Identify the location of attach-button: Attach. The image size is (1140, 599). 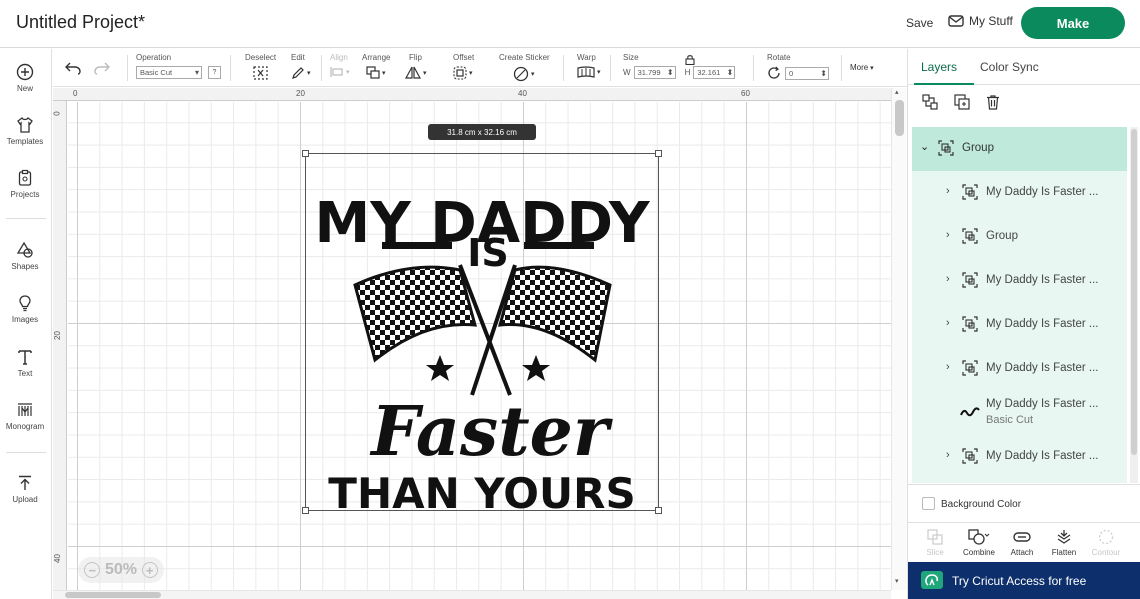
(1022, 543).